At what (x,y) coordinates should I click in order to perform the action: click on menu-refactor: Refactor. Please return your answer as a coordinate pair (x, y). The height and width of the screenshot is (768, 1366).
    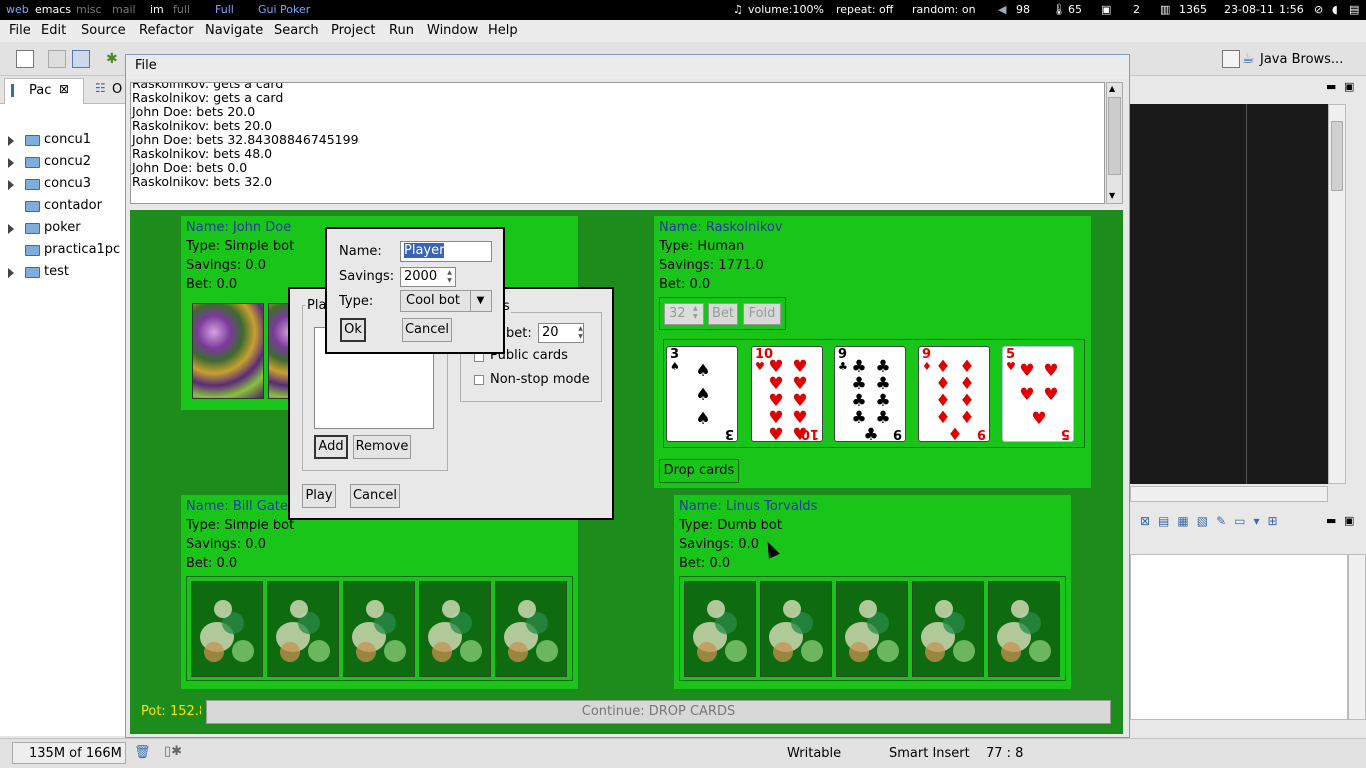
    Looking at the image, I should click on (166, 30).